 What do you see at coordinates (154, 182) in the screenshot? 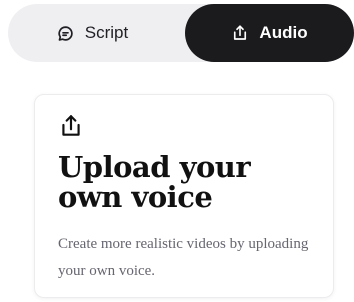
I see `card-title: Upload your own voice` at bounding box center [154, 182].